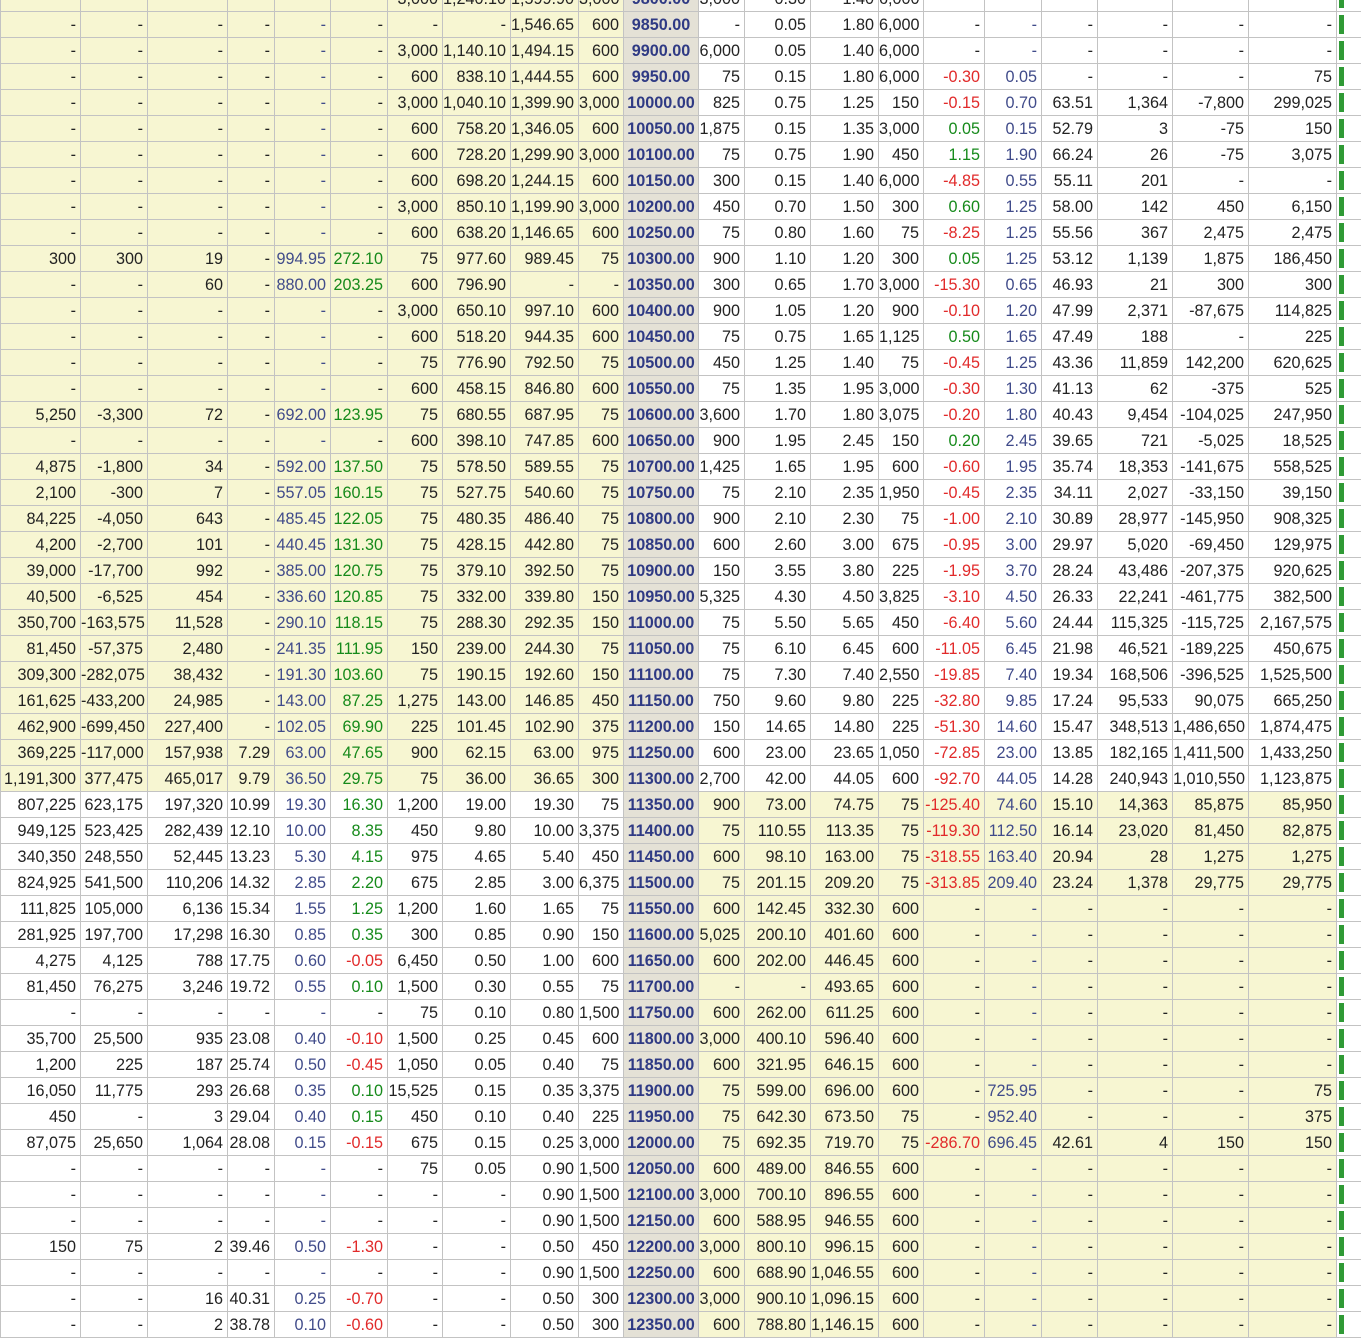 This screenshot has width=1361, height=1338. What do you see at coordinates (661, 805) in the screenshot?
I see `strike-price-cell: 11350.00` at bounding box center [661, 805].